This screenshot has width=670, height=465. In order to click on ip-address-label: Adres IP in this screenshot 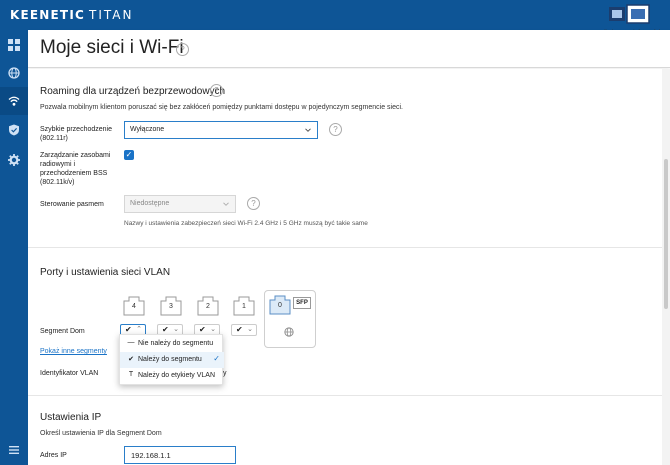, I will do `click(53, 455)`.